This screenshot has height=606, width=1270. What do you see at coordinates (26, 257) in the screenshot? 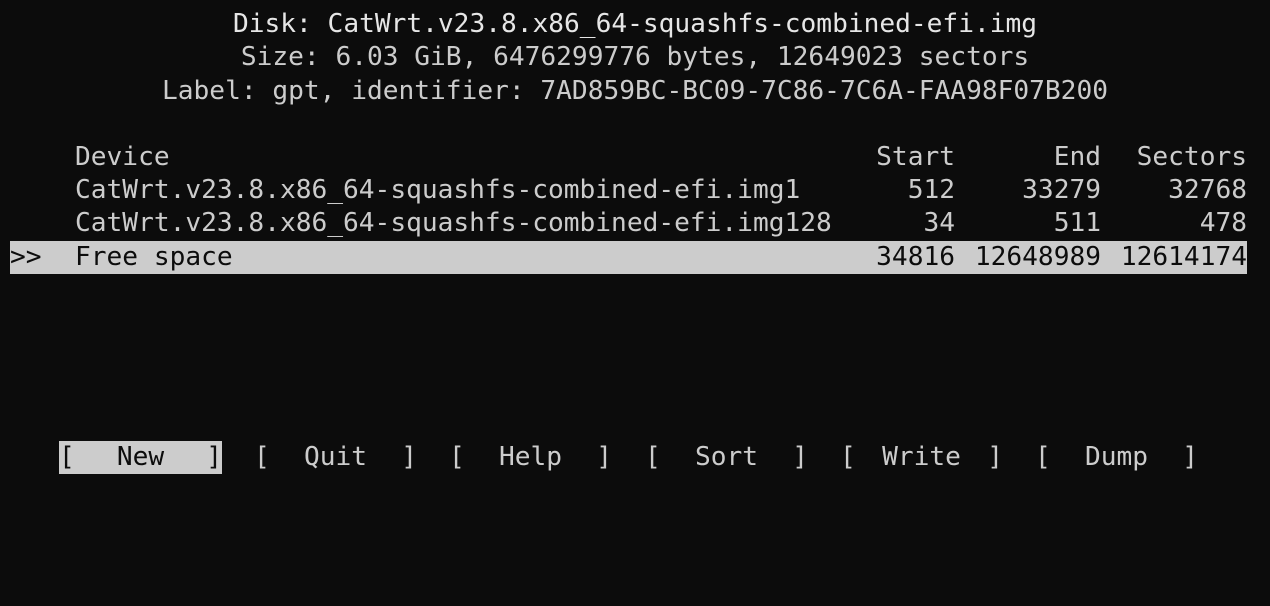
I see `selection-marker: >>` at bounding box center [26, 257].